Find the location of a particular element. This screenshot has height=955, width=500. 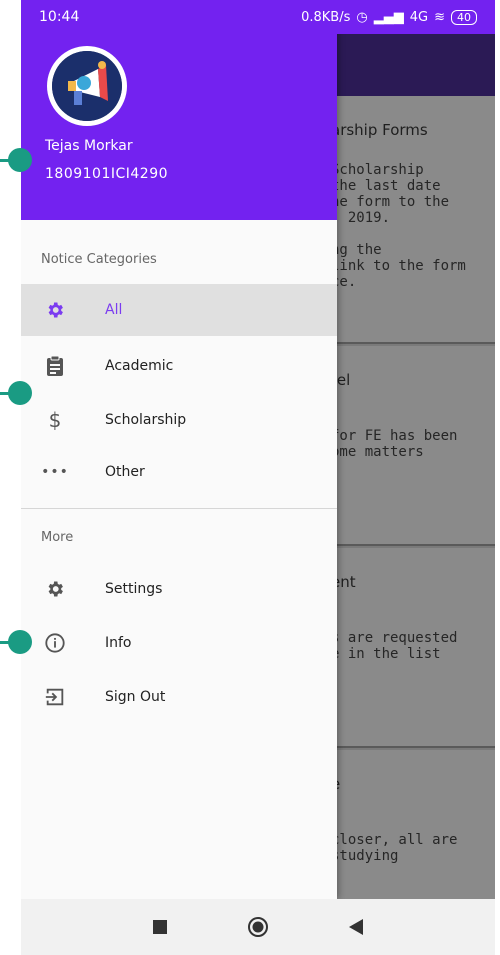

clipboard-icon is located at coordinates (55, 366).